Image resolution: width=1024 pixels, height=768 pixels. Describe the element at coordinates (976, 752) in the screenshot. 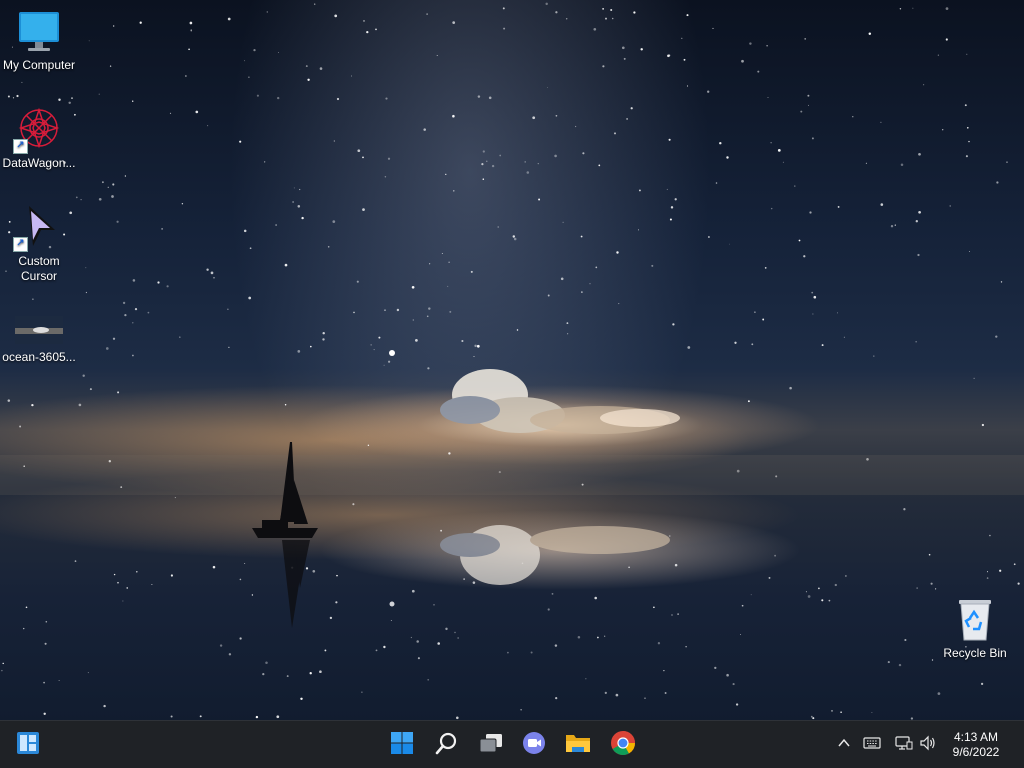

I see `clock-date: 9/6/2022` at that location.